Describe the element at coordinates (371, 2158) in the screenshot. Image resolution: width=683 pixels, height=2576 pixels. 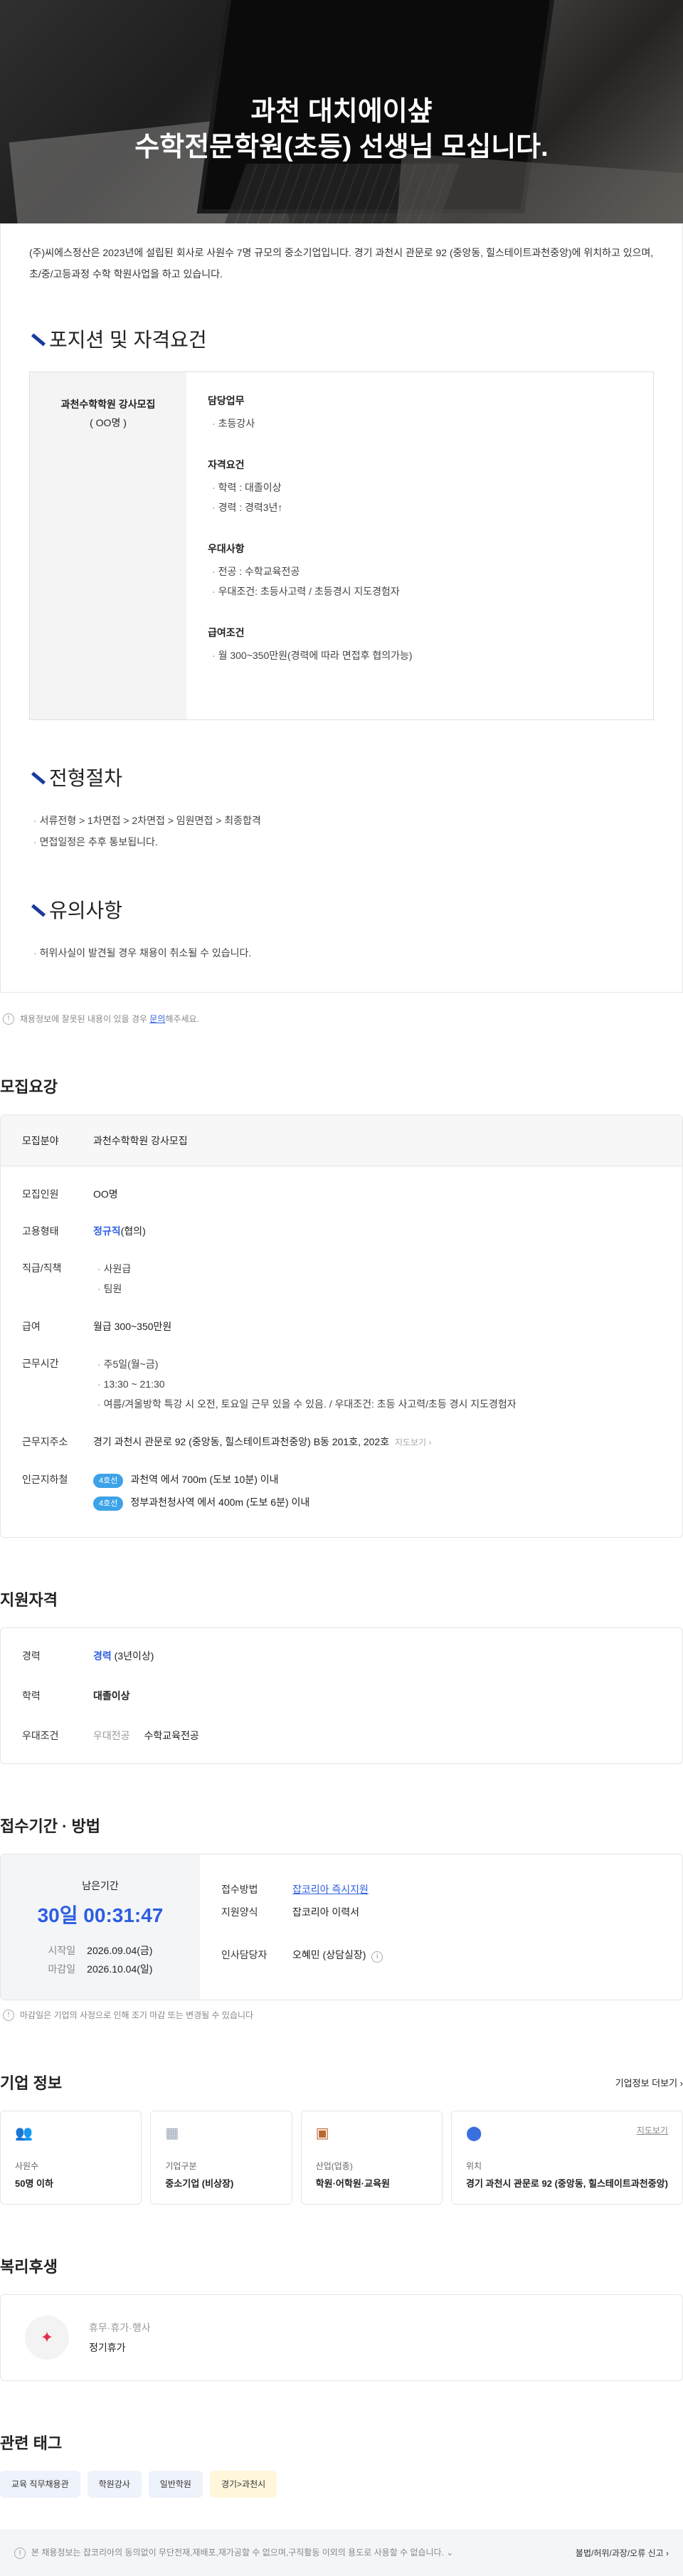
I see `company-card: ▣ 산업(업종) 학원·어학원·교육원` at that location.